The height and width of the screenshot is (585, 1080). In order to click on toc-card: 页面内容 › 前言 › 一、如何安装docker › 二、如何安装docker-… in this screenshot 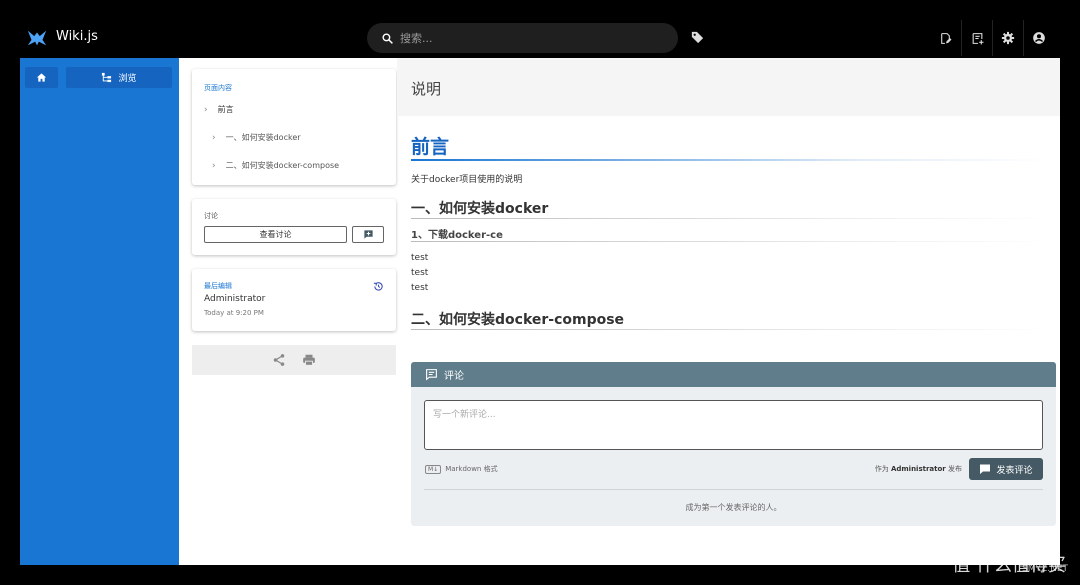, I will do `click(294, 127)`.